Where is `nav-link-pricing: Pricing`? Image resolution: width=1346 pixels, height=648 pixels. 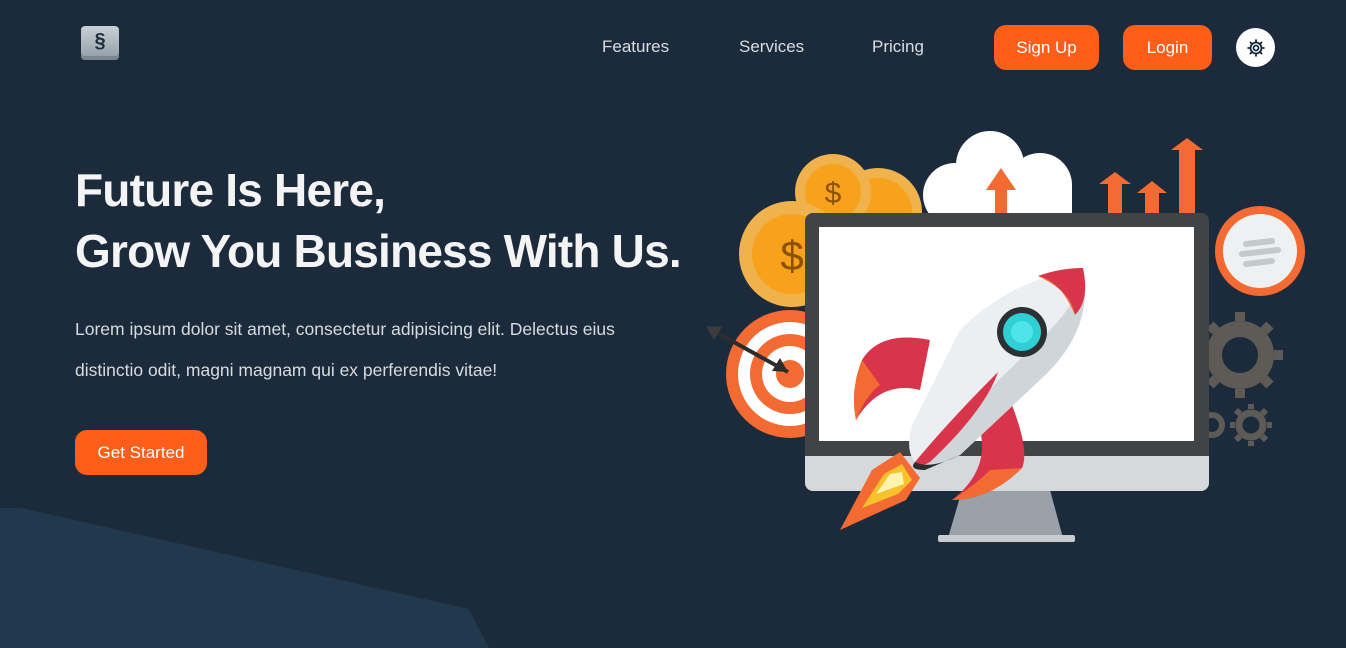 nav-link-pricing: Pricing is located at coordinates (898, 47).